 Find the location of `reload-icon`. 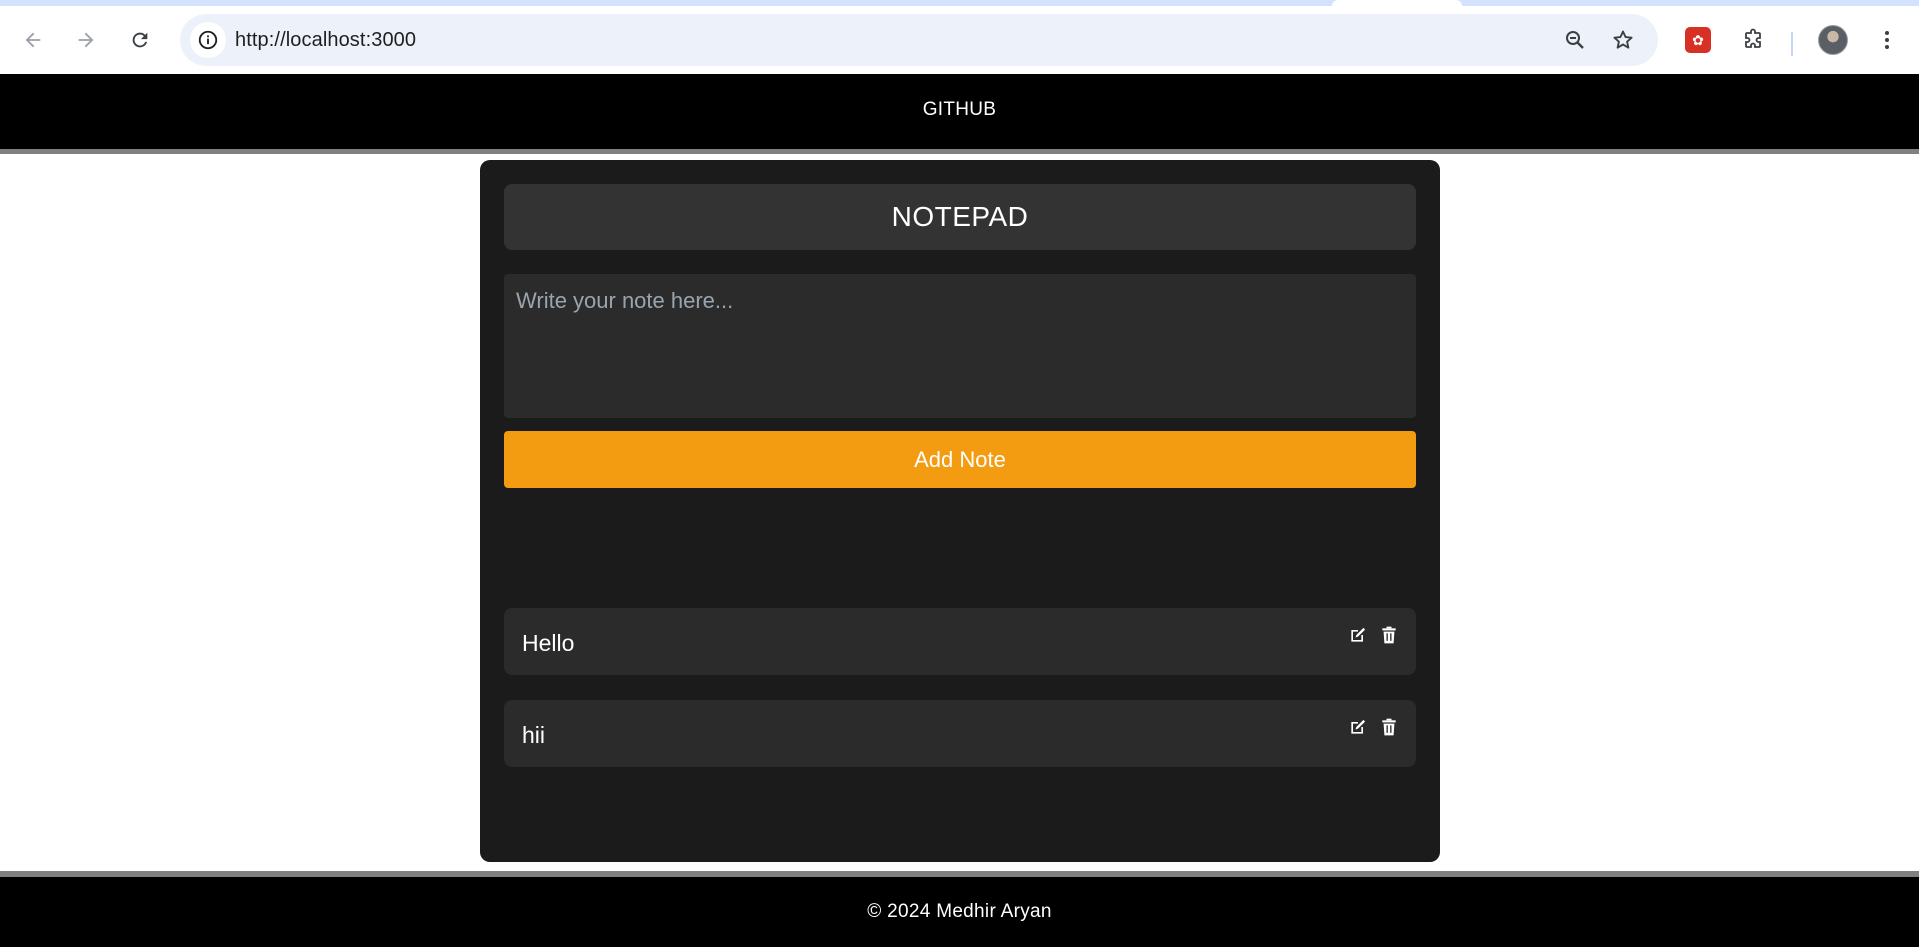

reload-icon is located at coordinates (140, 40).